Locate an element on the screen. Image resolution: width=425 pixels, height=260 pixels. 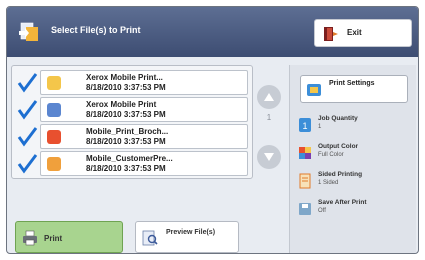
sided-icon is located at coordinates (305, 181).